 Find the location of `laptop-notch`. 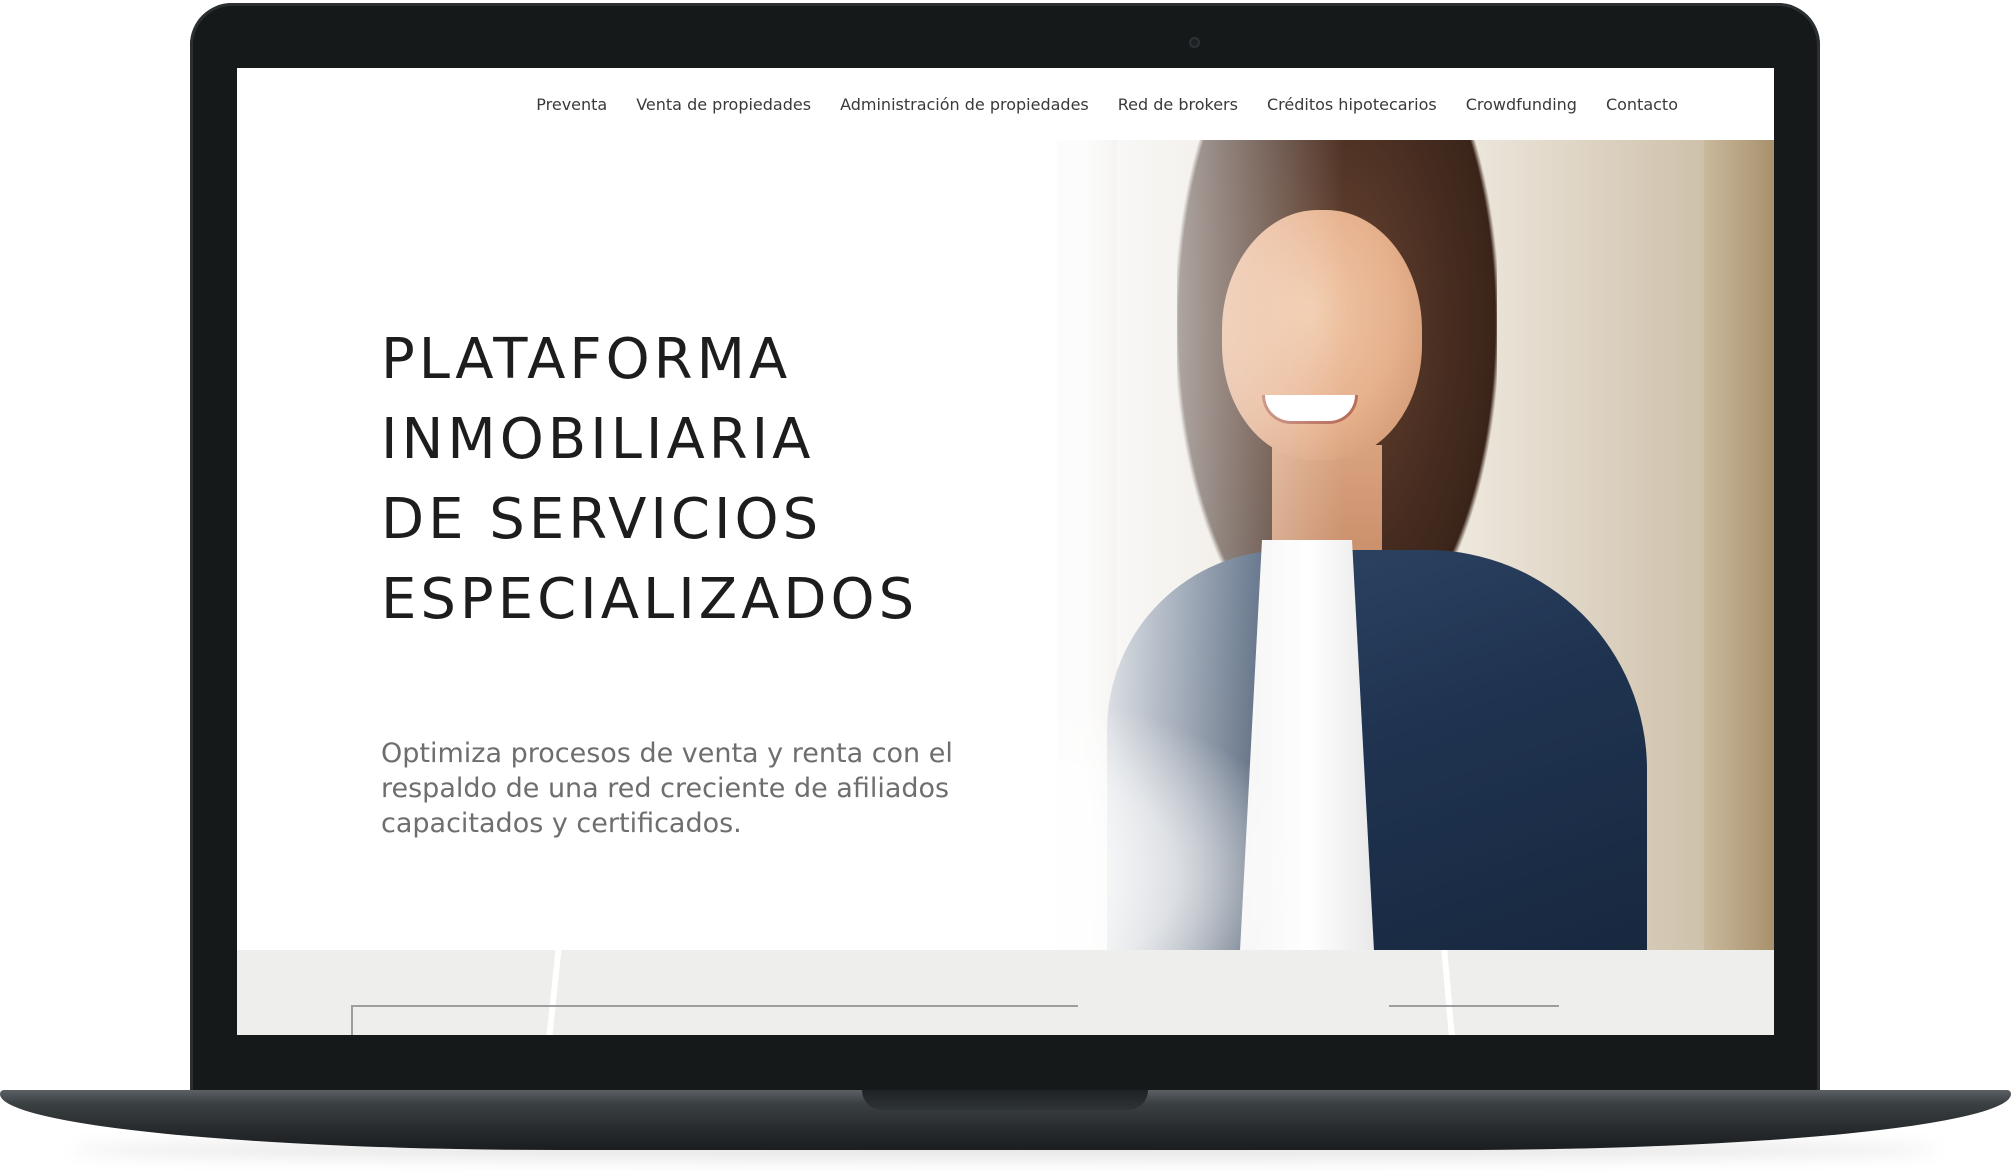

laptop-notch is located at coordinates (1005, 1100).